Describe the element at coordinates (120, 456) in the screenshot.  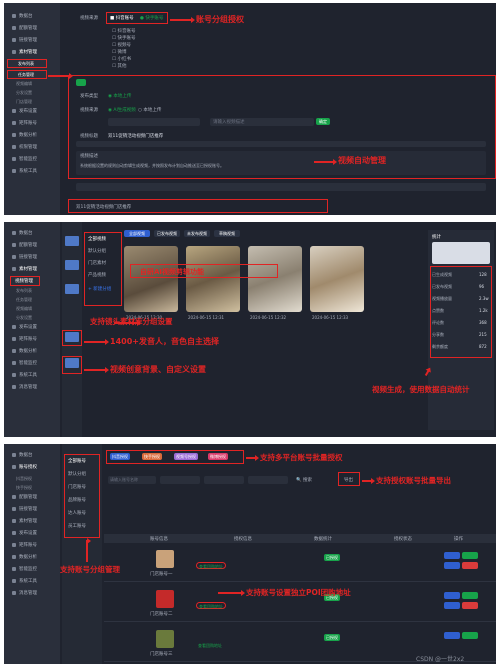
I see `tab-douyin: 抖音授权` at that location.